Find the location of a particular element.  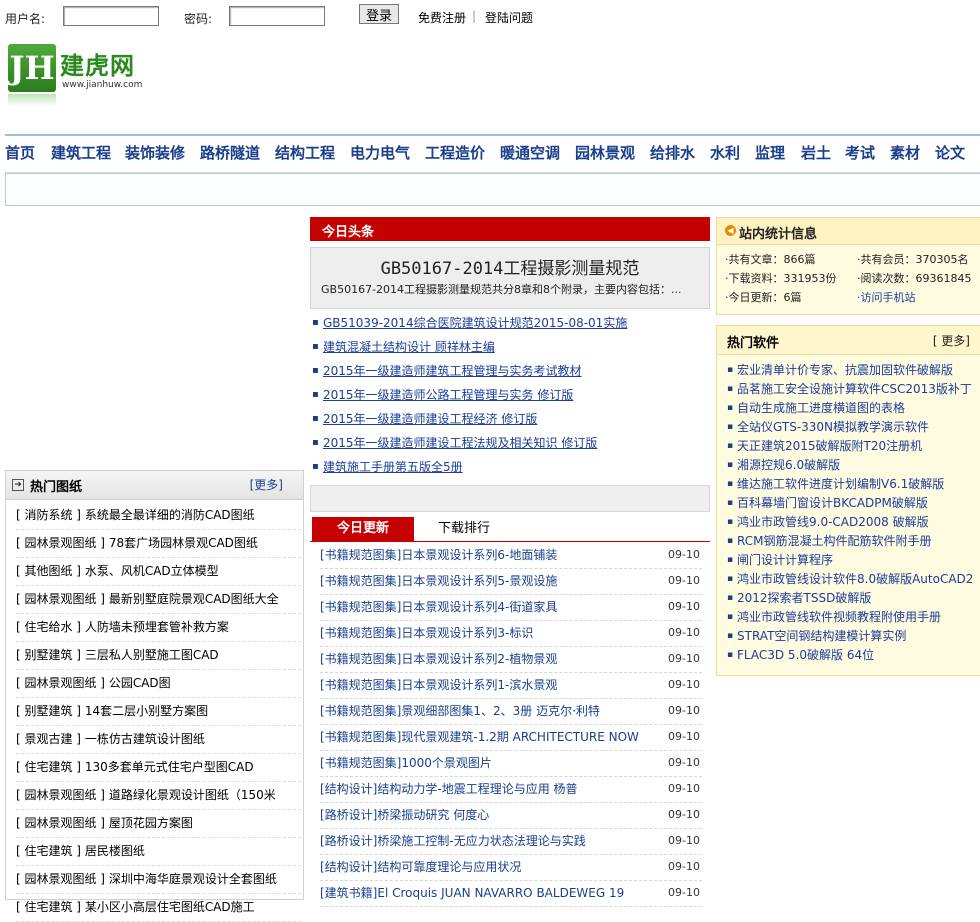

list-item: [书籍规范图集]日本景观设计系列3-标识 09-10 is located at coordinates (511, 634).